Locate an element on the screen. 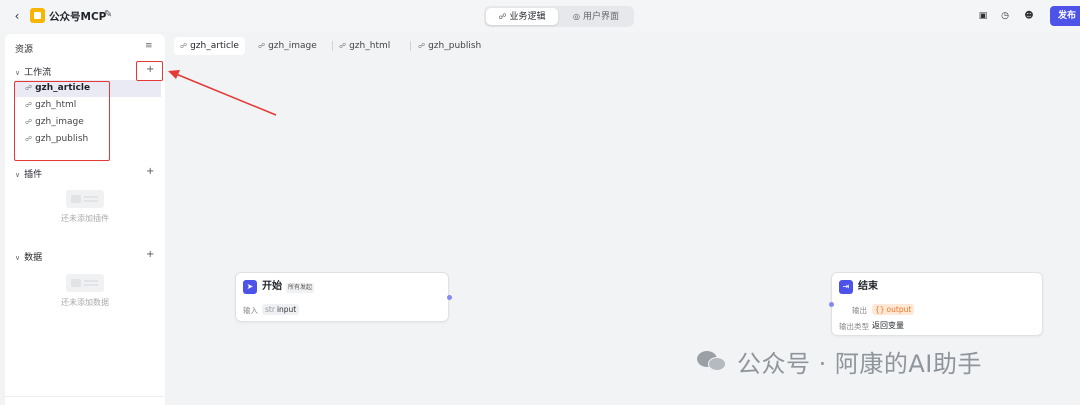 The height and width of the screenshot is (405, 1080). top-bar: ‹ 公众号MCP ✎ ☍ 业务逻辑 ◎ 用户界面 ▣ ◷ ☻ 发布 is located at coordinates (540, 16).